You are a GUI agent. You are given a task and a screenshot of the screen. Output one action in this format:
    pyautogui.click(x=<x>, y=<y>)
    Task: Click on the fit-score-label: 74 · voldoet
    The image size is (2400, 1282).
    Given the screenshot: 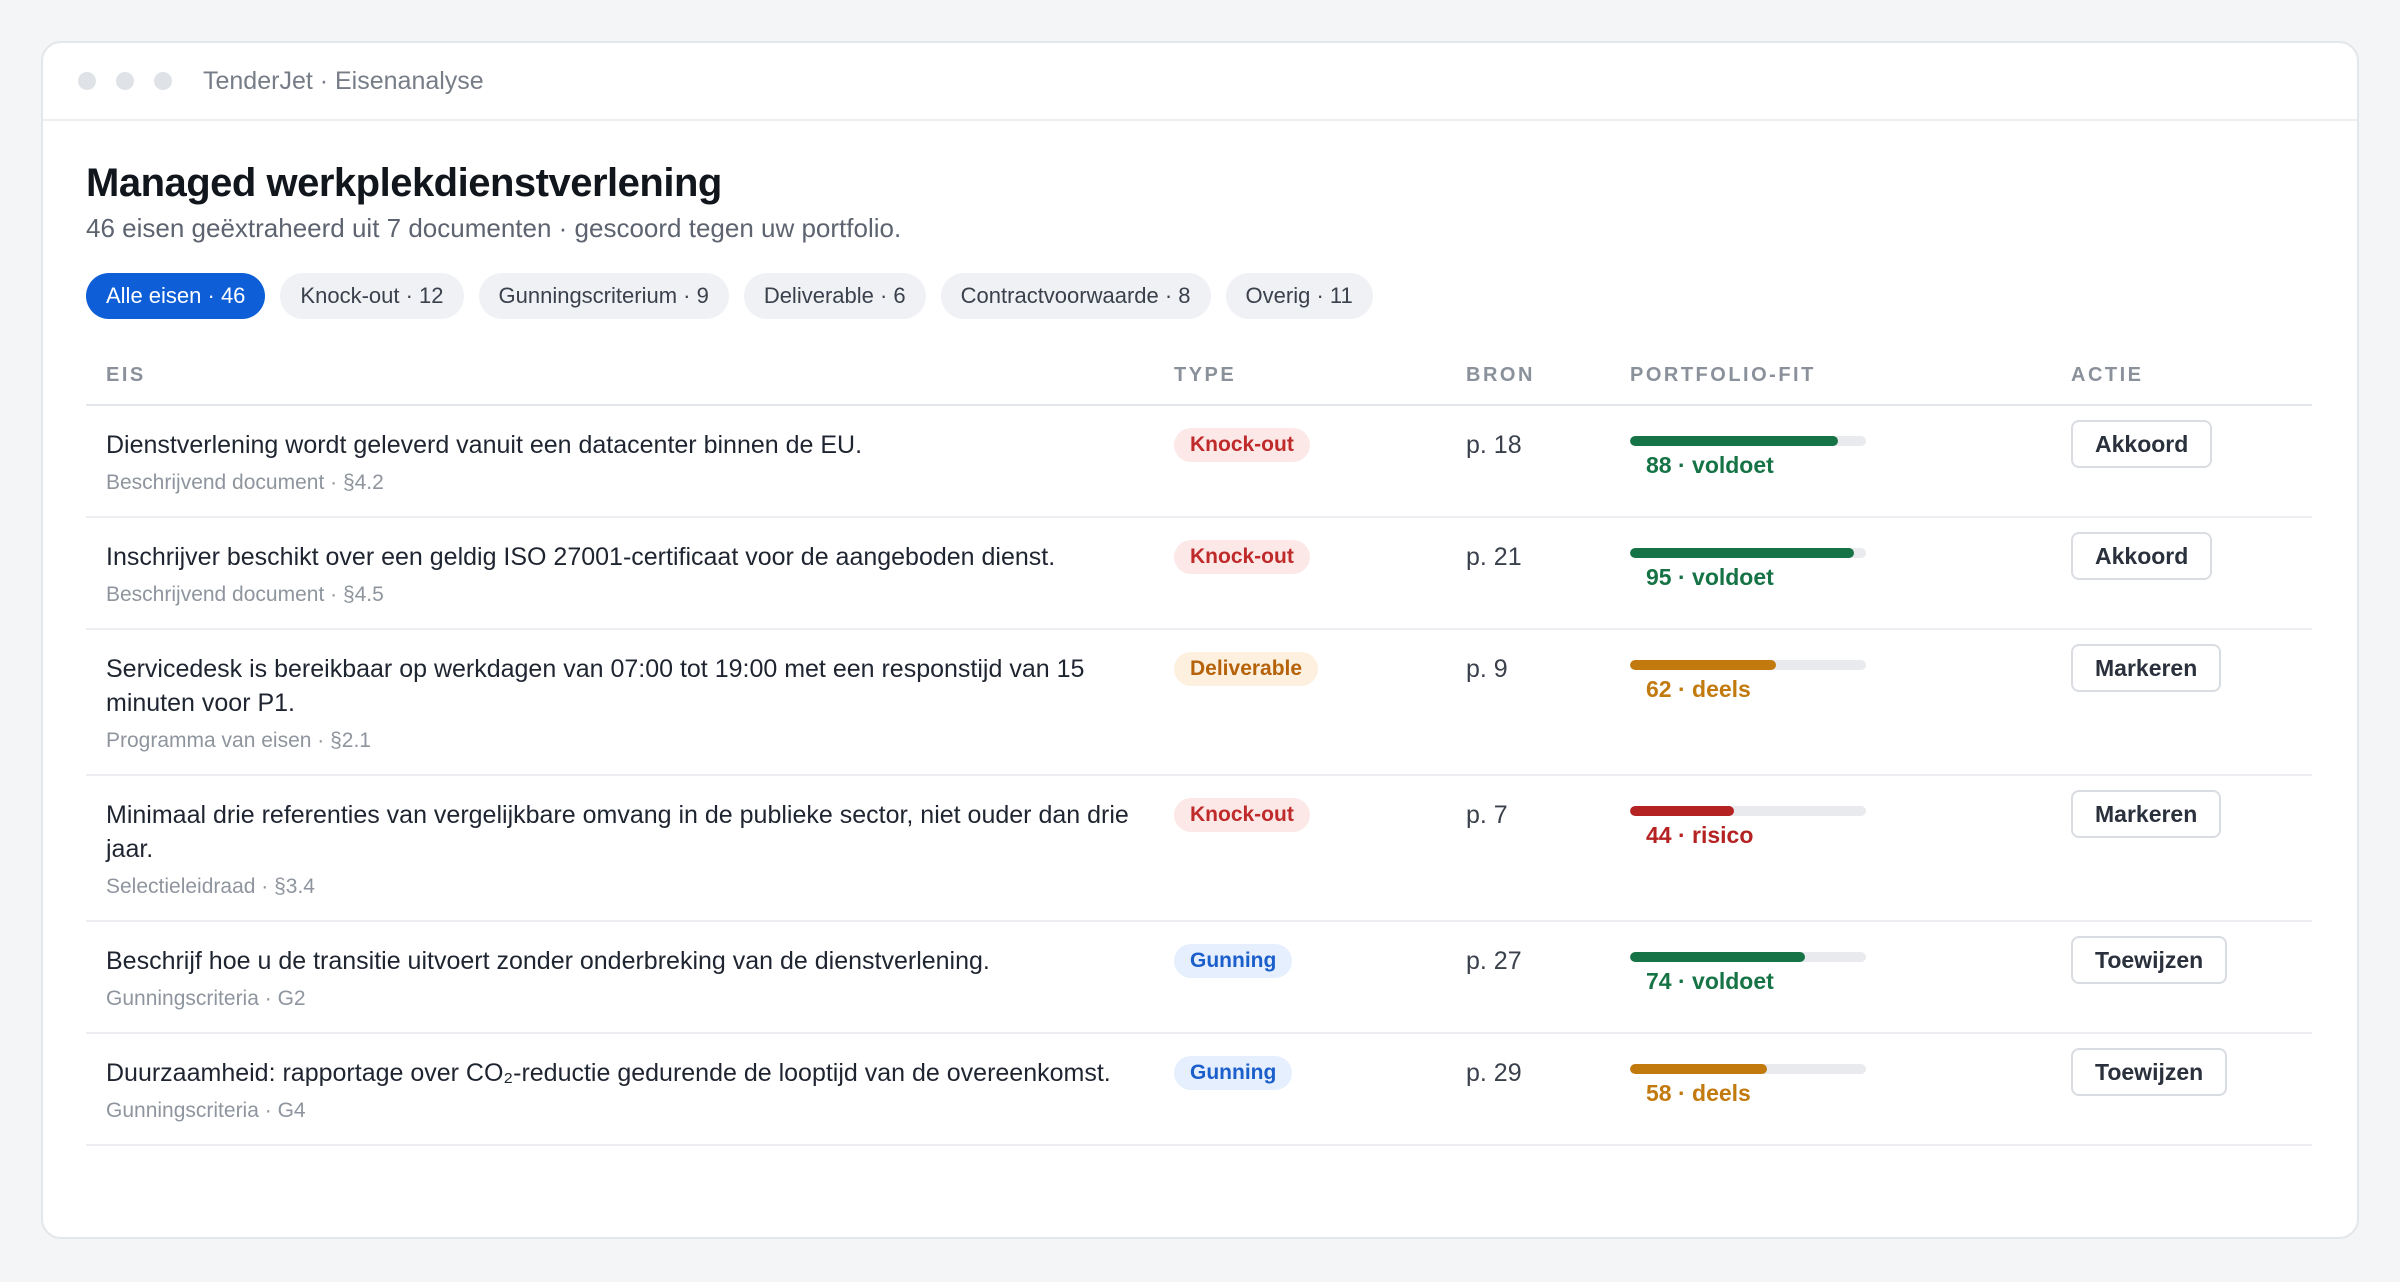 What is the action you would take?
    pyautogui.click(x=1710, y=981)
    